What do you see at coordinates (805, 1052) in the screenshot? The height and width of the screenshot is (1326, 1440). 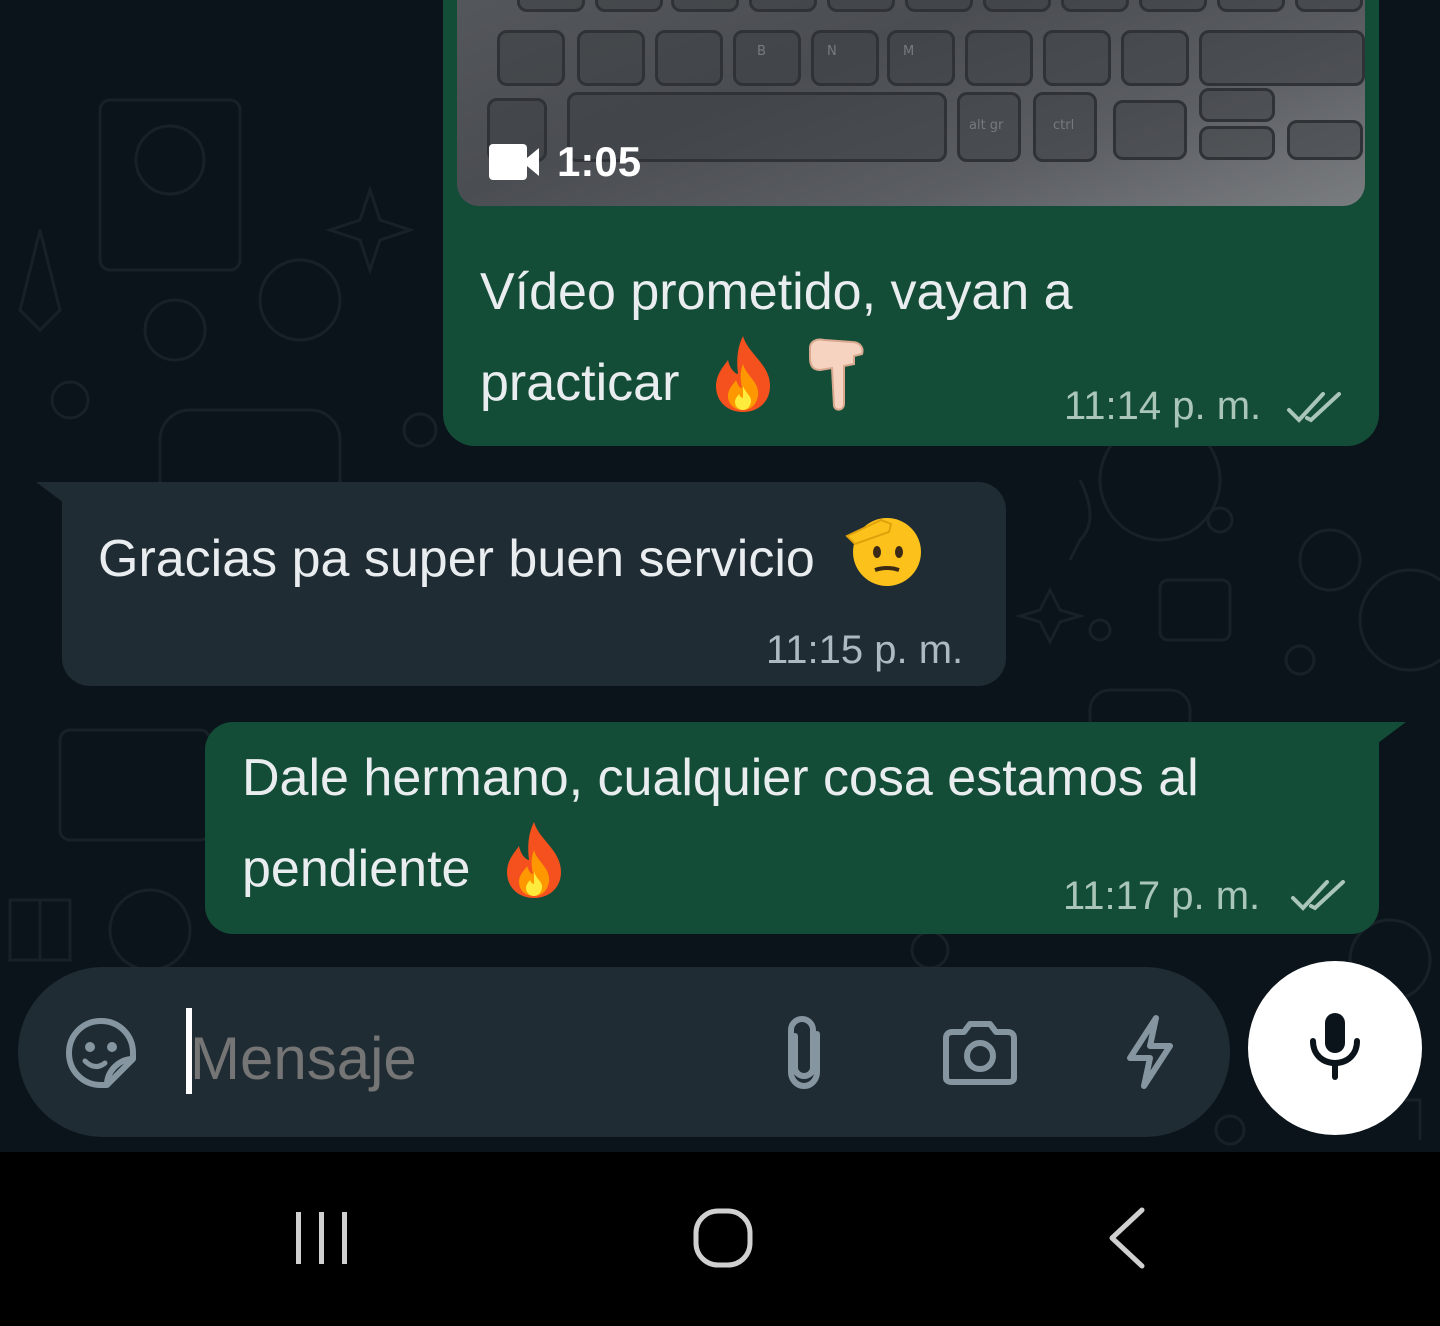 I see `paperclip-icon` at bounding box center [805, 1052].